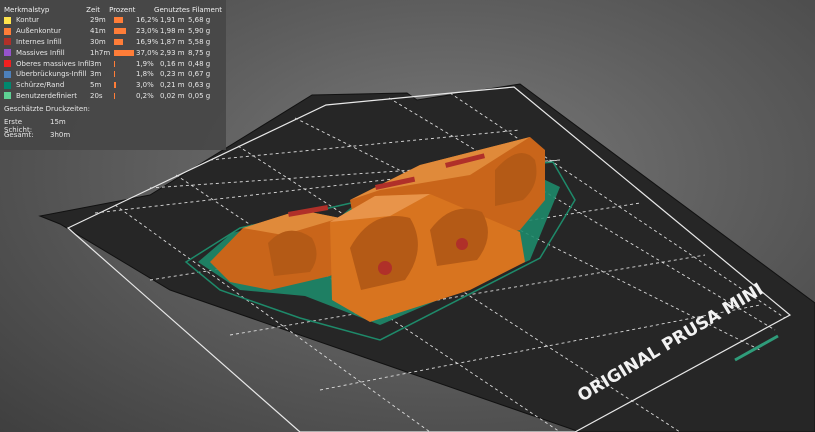  What do you see at coordinates (27, 9) in the screenshot?
I see `header-type: Merkmalstyp` at bounding box center [27, 9].